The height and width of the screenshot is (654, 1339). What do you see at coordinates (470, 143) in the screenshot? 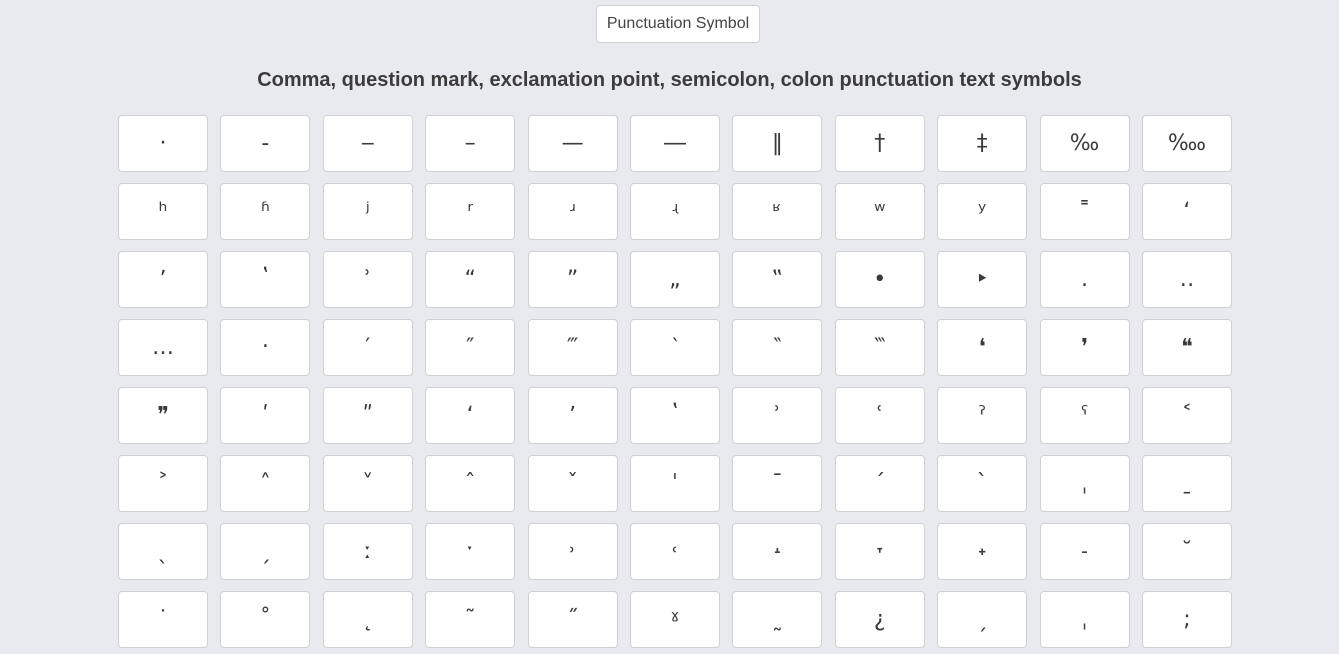
I see `symbol-button: –` at bounding box center [470, 143].